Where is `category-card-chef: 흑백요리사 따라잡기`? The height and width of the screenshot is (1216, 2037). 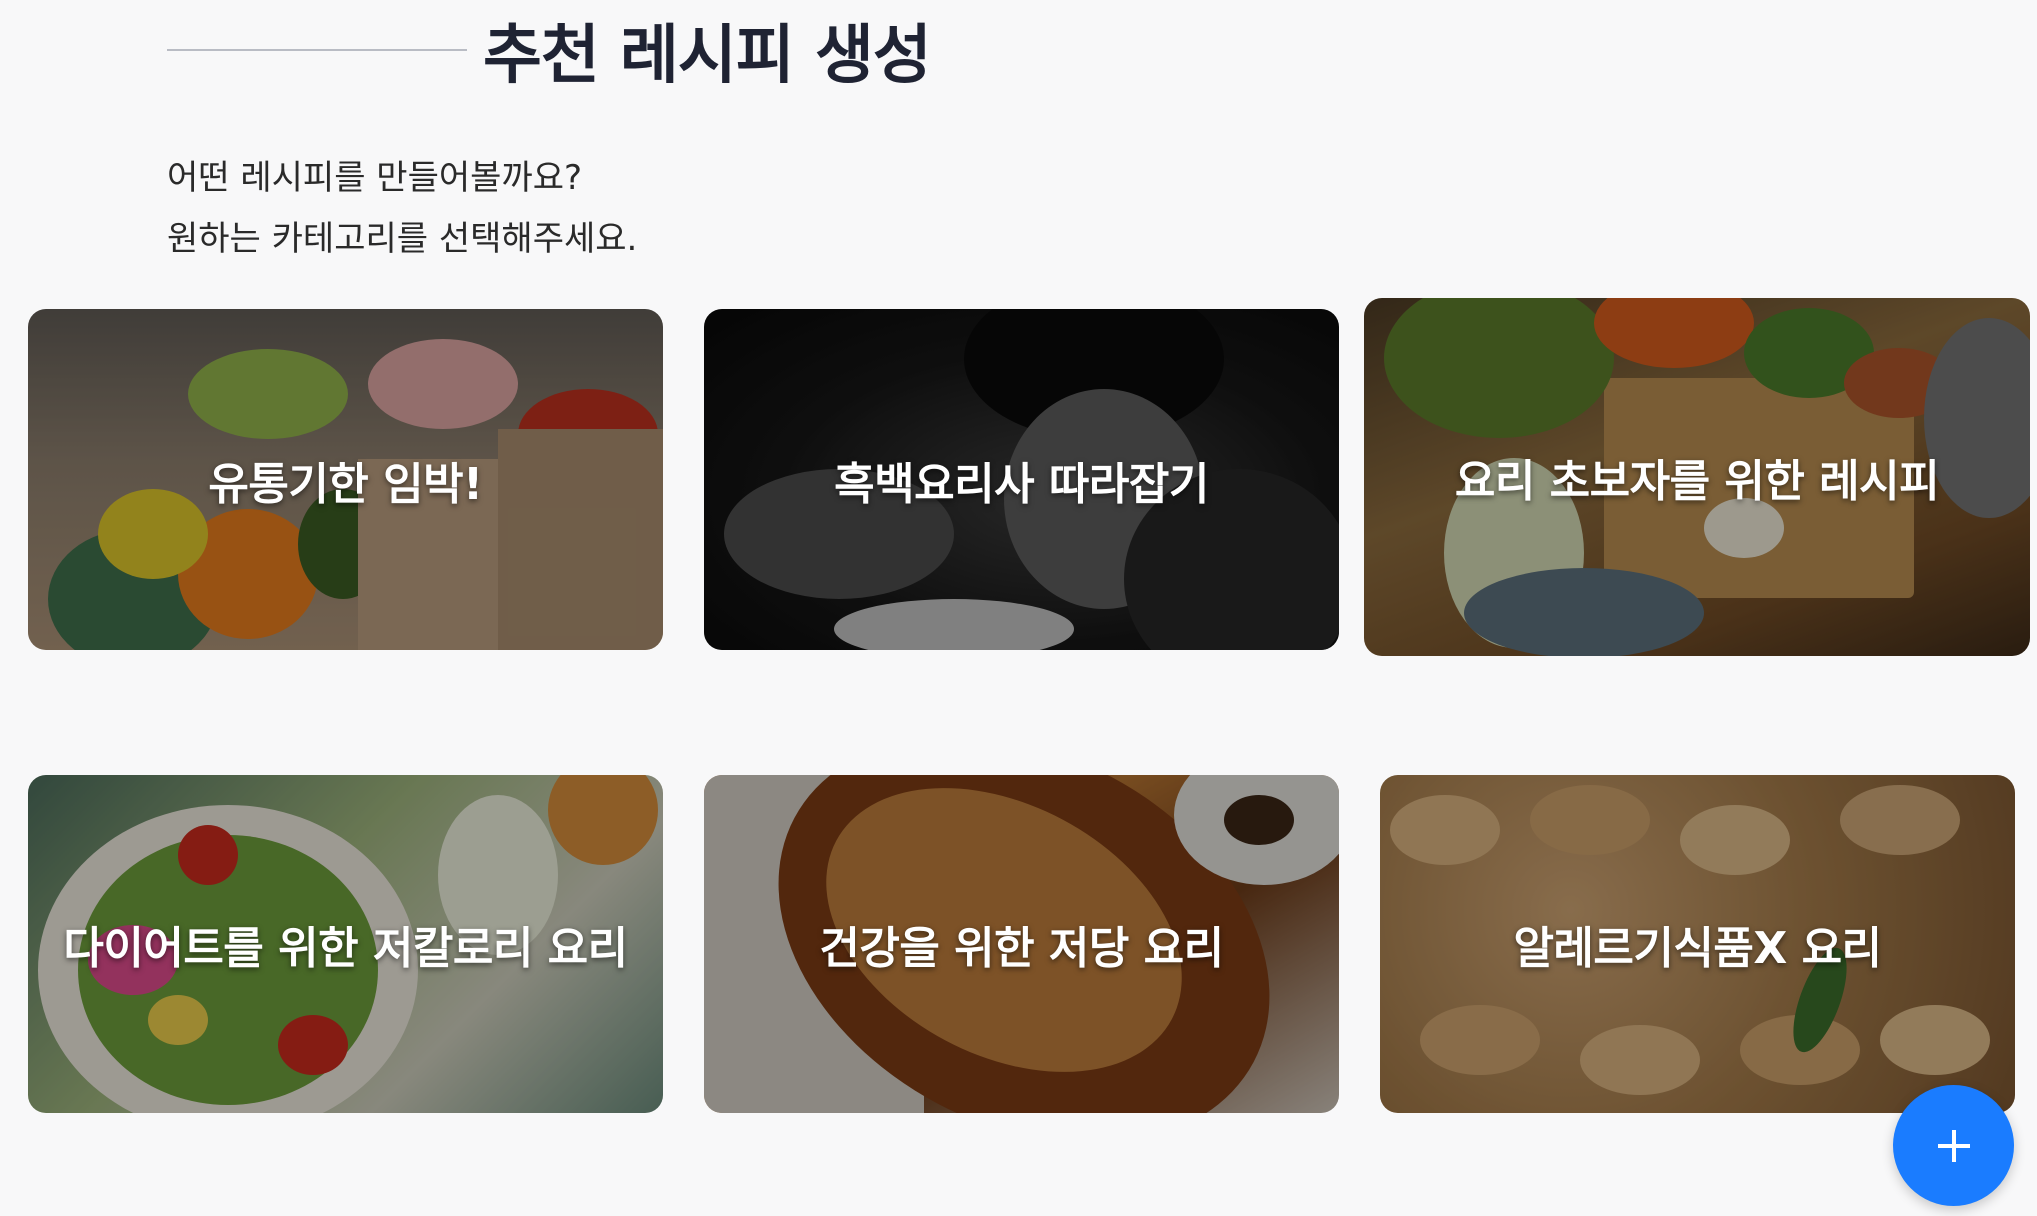 category-card-chef: 흑백요리사 따라잡기 is located at coordinates (1021, 479).